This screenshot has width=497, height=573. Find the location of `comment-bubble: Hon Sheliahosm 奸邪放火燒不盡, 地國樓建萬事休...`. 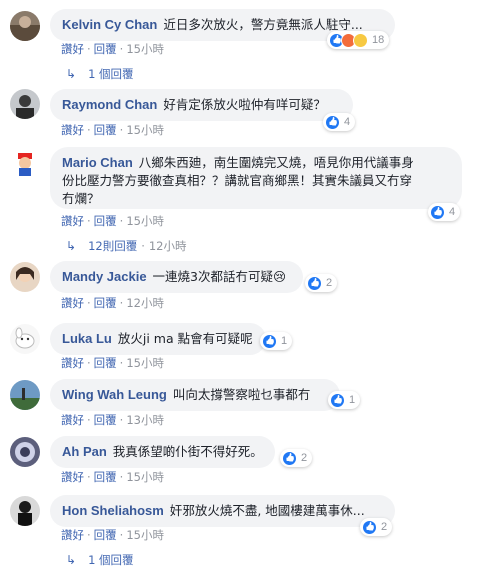

comment-bubble: Hon Sheliahosm 奸邪放火燒不盡, 地國樓建萬事休... is located at coordinates (222, 511).